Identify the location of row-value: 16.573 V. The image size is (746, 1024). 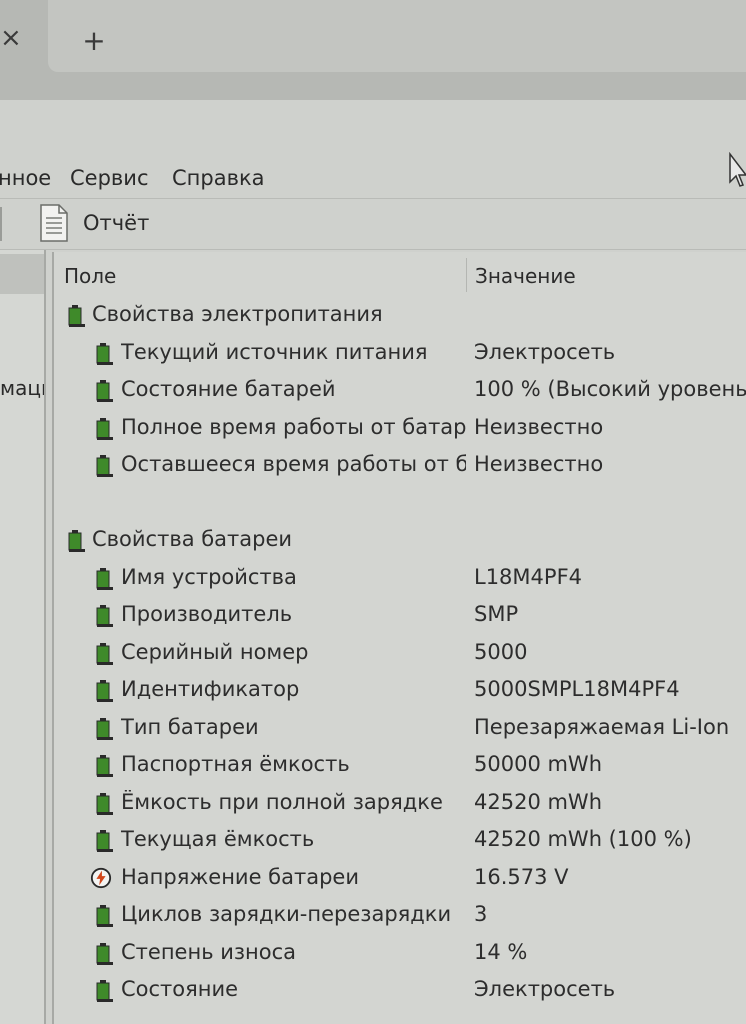
(521, 876).